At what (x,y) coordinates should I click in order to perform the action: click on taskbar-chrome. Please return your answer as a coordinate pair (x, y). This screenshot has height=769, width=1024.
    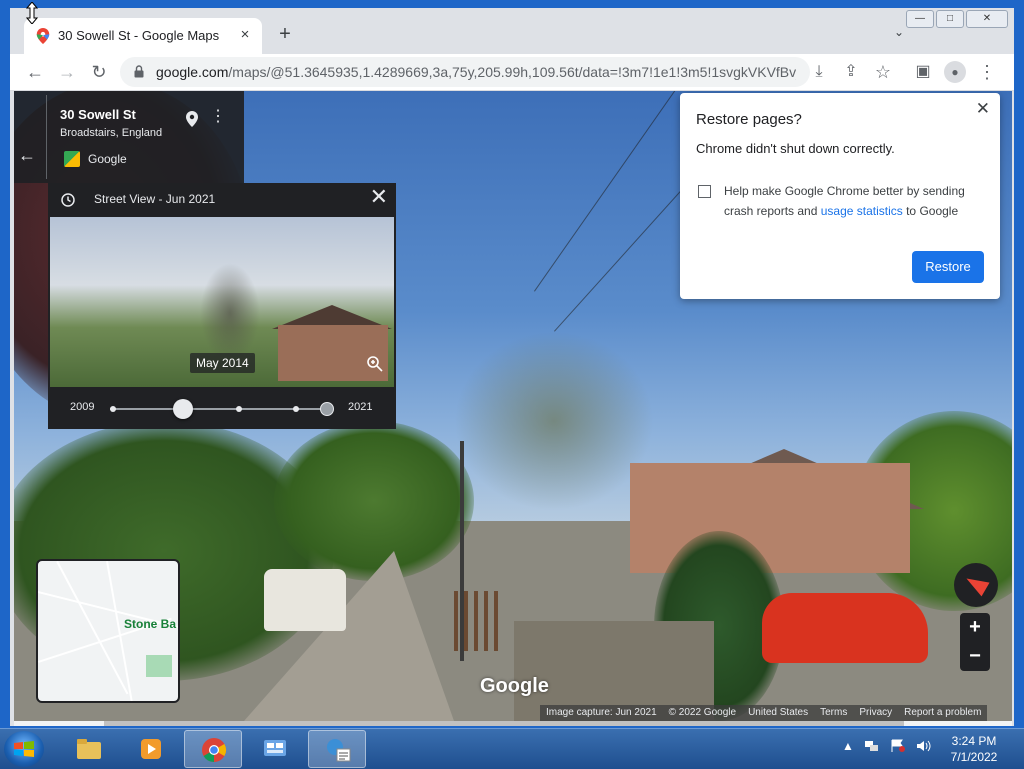
    Looking at the image, I should click on (213, 749).